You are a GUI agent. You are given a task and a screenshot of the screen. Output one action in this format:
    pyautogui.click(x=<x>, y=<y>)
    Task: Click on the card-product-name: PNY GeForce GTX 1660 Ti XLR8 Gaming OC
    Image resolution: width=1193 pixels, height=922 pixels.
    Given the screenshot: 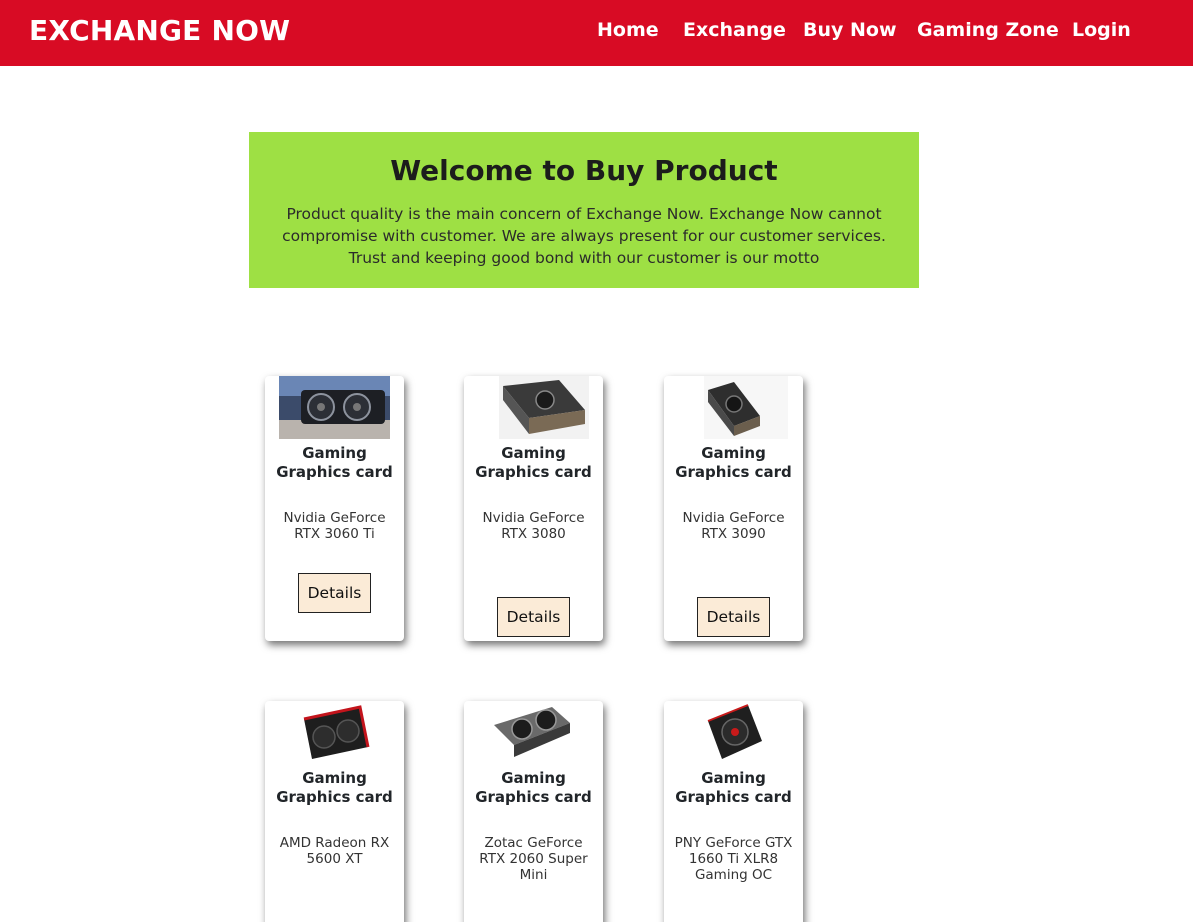 What is the action you would take?
    pyautogui.click(x=733, y=859)
    